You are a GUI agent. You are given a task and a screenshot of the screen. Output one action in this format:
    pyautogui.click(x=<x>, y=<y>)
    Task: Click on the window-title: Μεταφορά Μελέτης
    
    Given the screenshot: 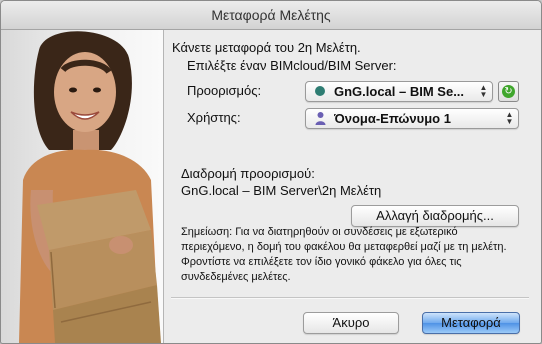 What is the action you would take?
    pyautogui.click(x=271, y=15)
    